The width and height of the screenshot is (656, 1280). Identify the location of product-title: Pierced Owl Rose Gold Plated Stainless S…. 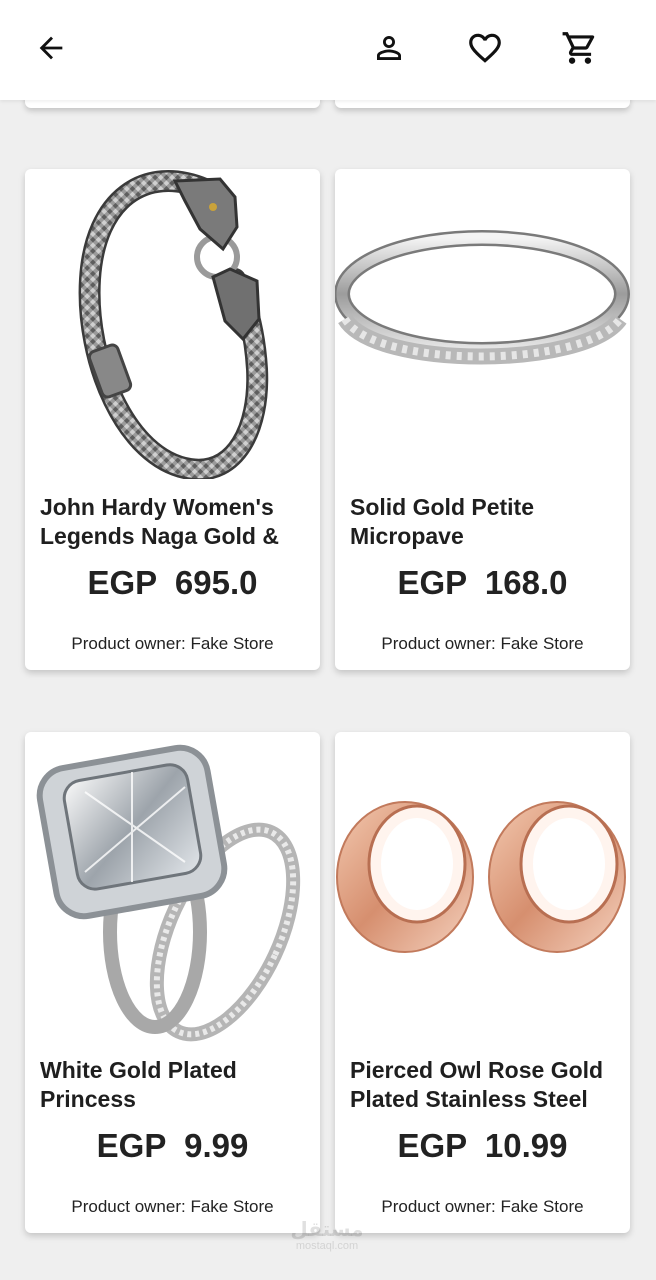
(477, 1084).